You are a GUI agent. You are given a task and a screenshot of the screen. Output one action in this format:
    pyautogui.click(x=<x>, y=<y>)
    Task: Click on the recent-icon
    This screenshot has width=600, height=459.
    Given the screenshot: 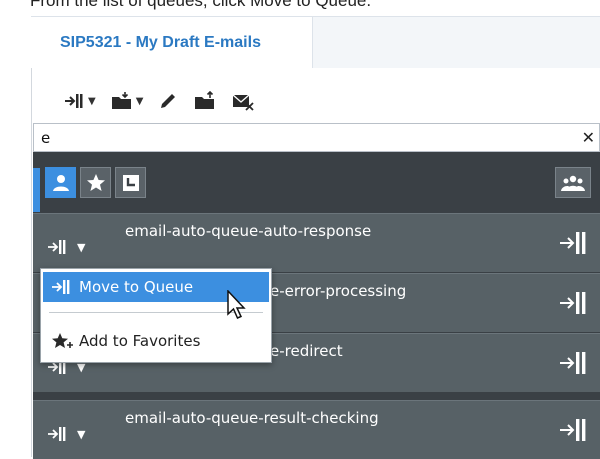 What is the action you would take?
    pyautogui.click(x=130, y=182)
    